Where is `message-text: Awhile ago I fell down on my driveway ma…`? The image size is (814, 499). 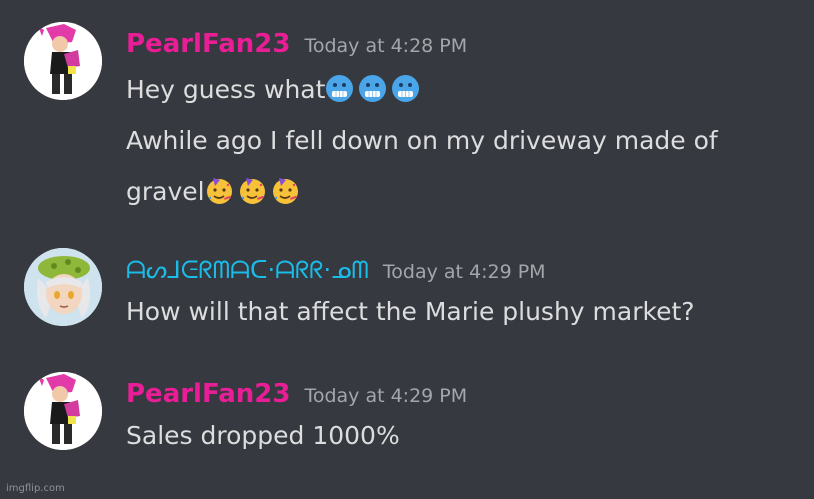
message-text: Awhile ago I fell down on my driveway ma… is located at coordinates (422, 140).